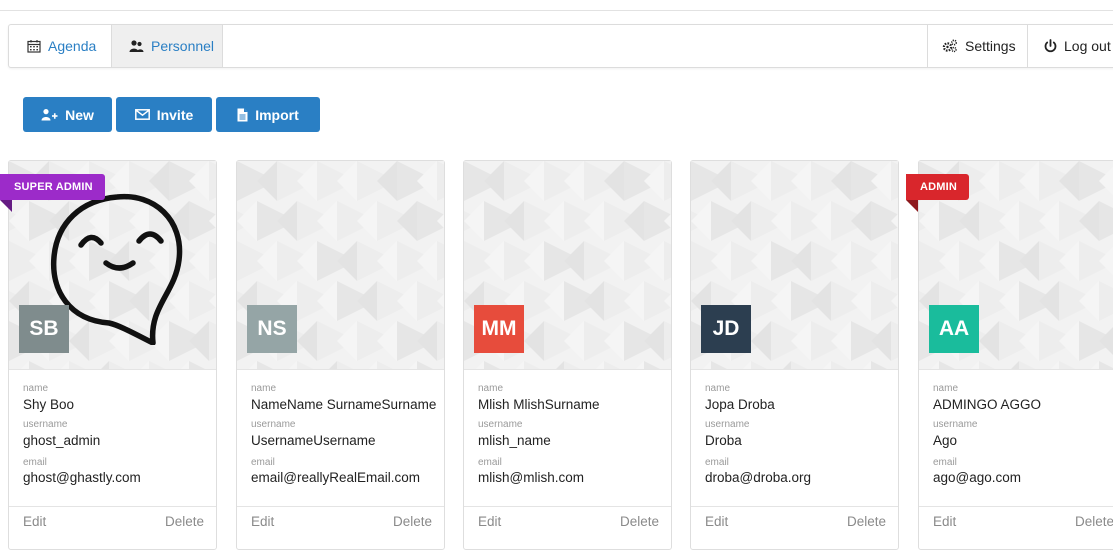  What do you see at coordinates (136, 46) in the screenshot?
I see `users-icon` at bounding box center [136, 46].